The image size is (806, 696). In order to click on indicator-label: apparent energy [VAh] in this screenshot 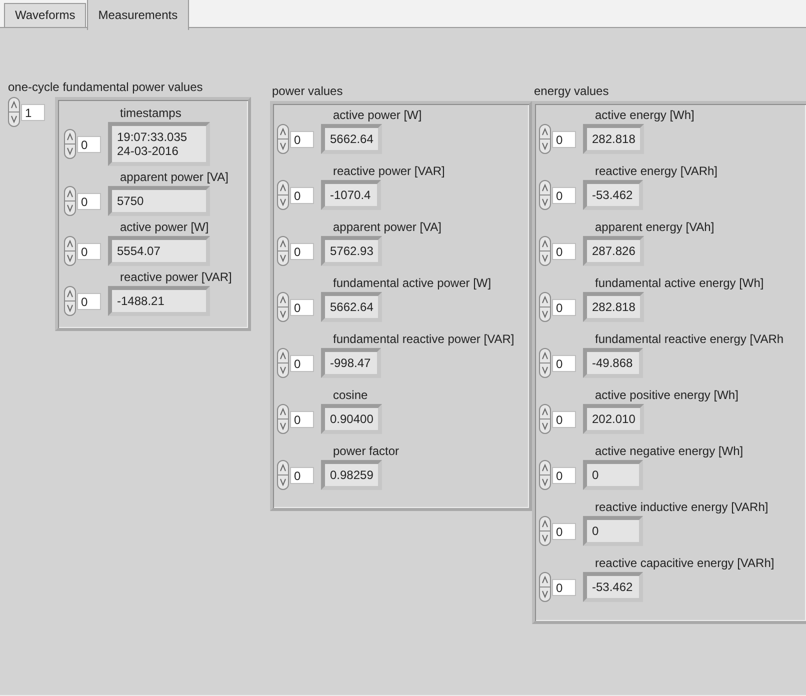, I will do `click(655, 228)`.